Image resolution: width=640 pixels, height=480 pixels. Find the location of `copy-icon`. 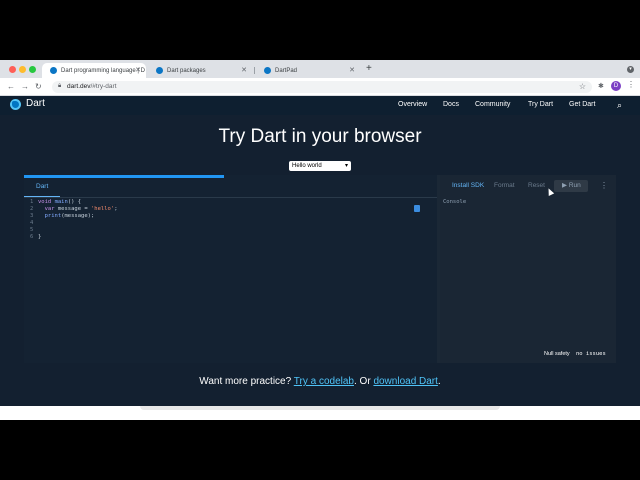

copy-icon is located at coordinates (417, 208).